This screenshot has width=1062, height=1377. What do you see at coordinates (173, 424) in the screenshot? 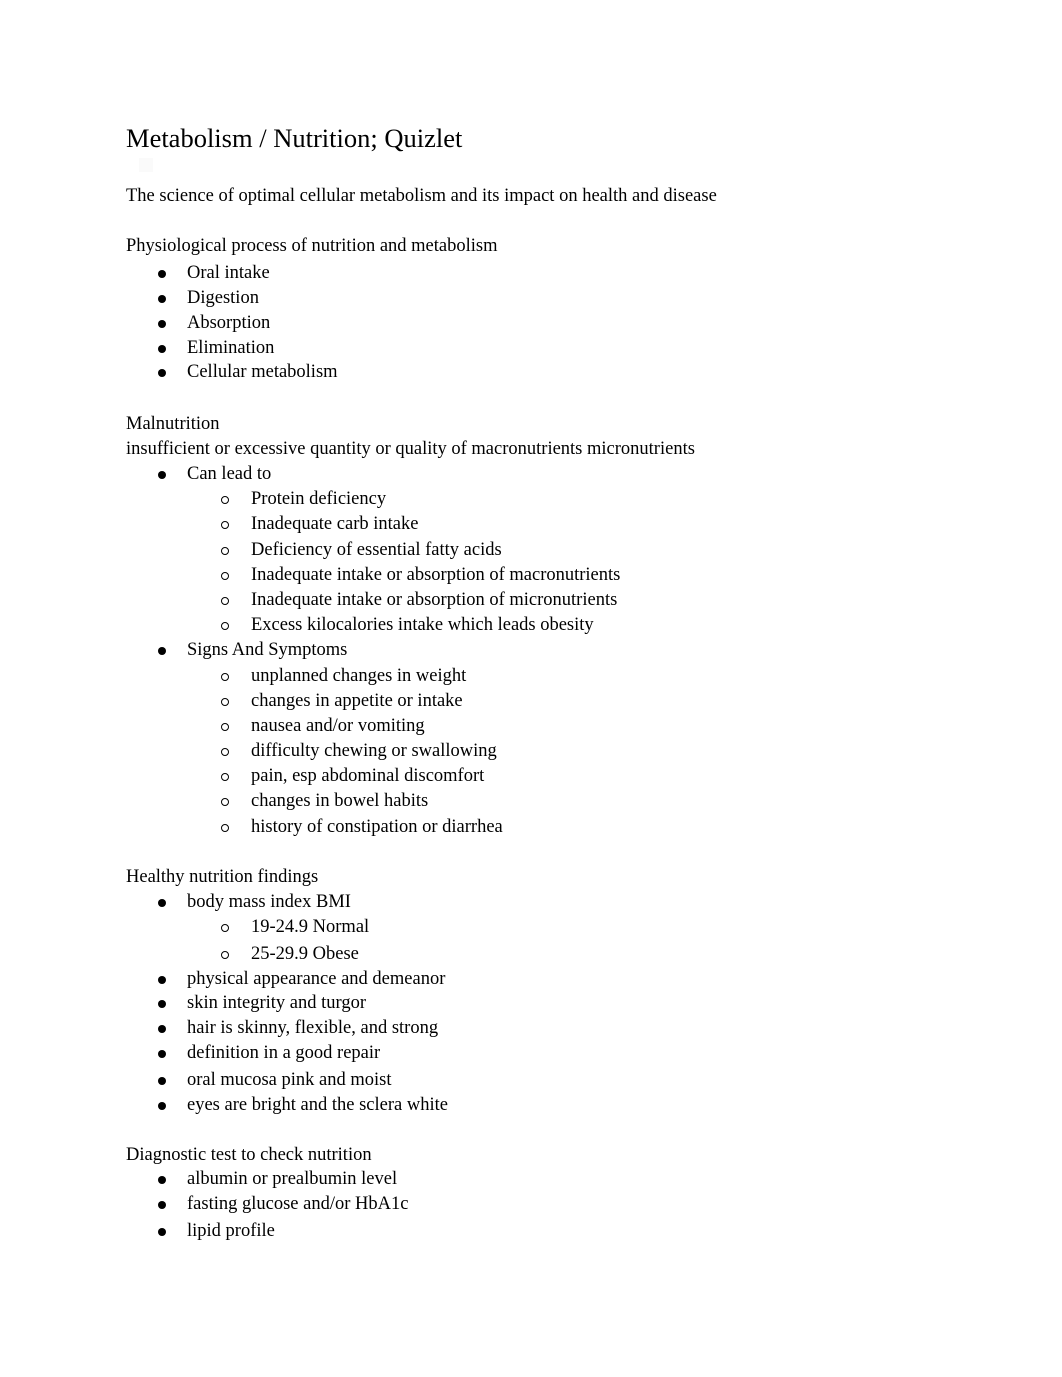
I see `section-heading-malnutrition: Malnutrition` at bounding box center [173, 424].